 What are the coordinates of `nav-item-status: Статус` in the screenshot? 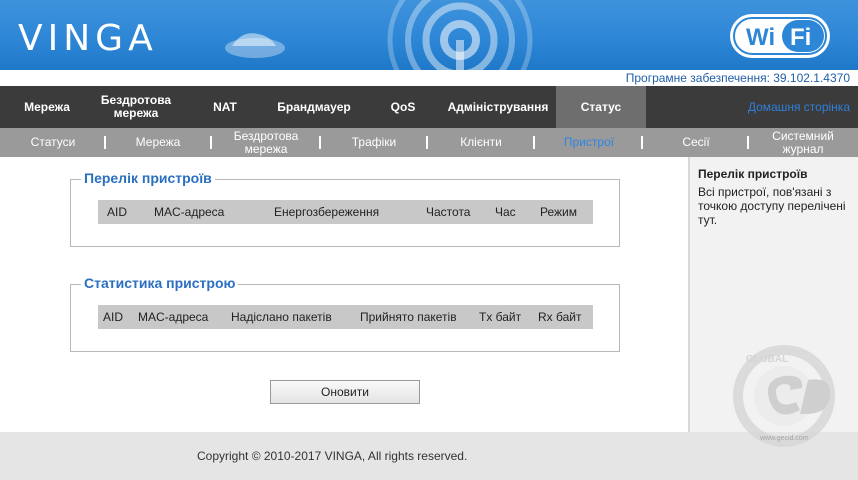 It's located at (601, 107).